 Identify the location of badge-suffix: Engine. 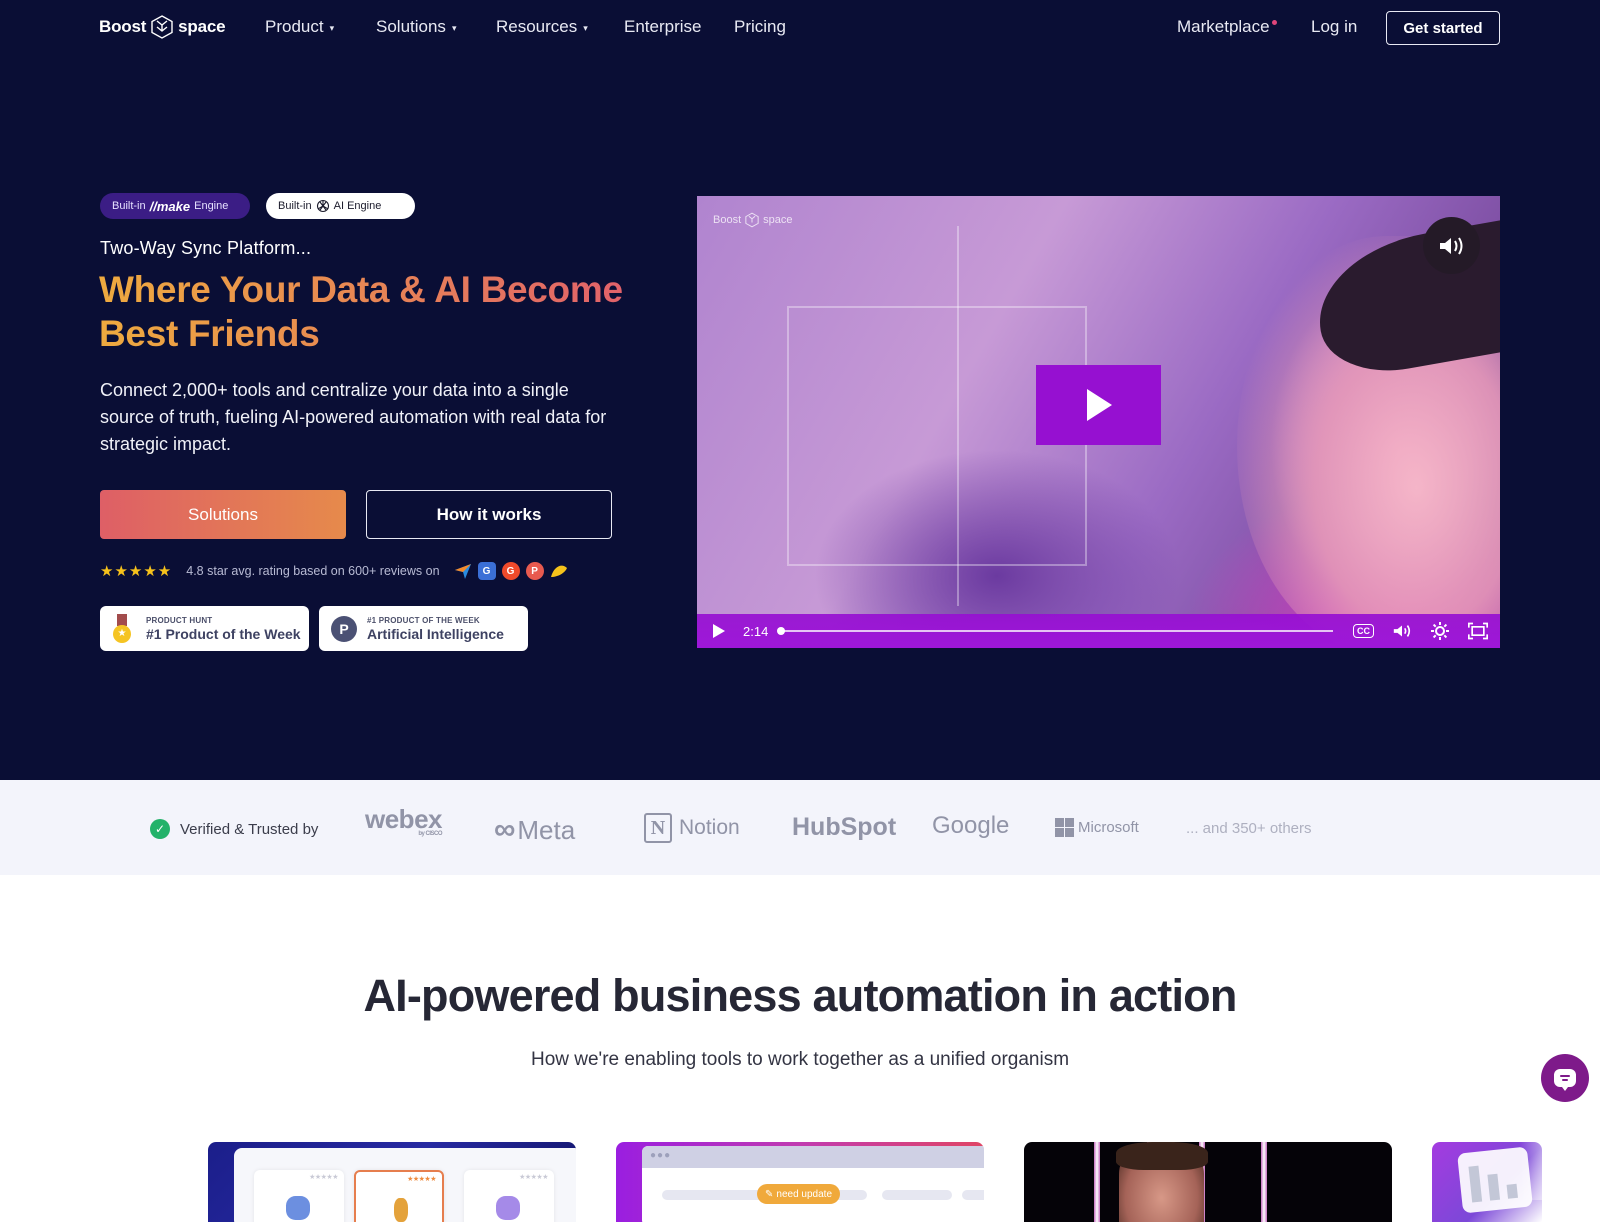
(211, 206).